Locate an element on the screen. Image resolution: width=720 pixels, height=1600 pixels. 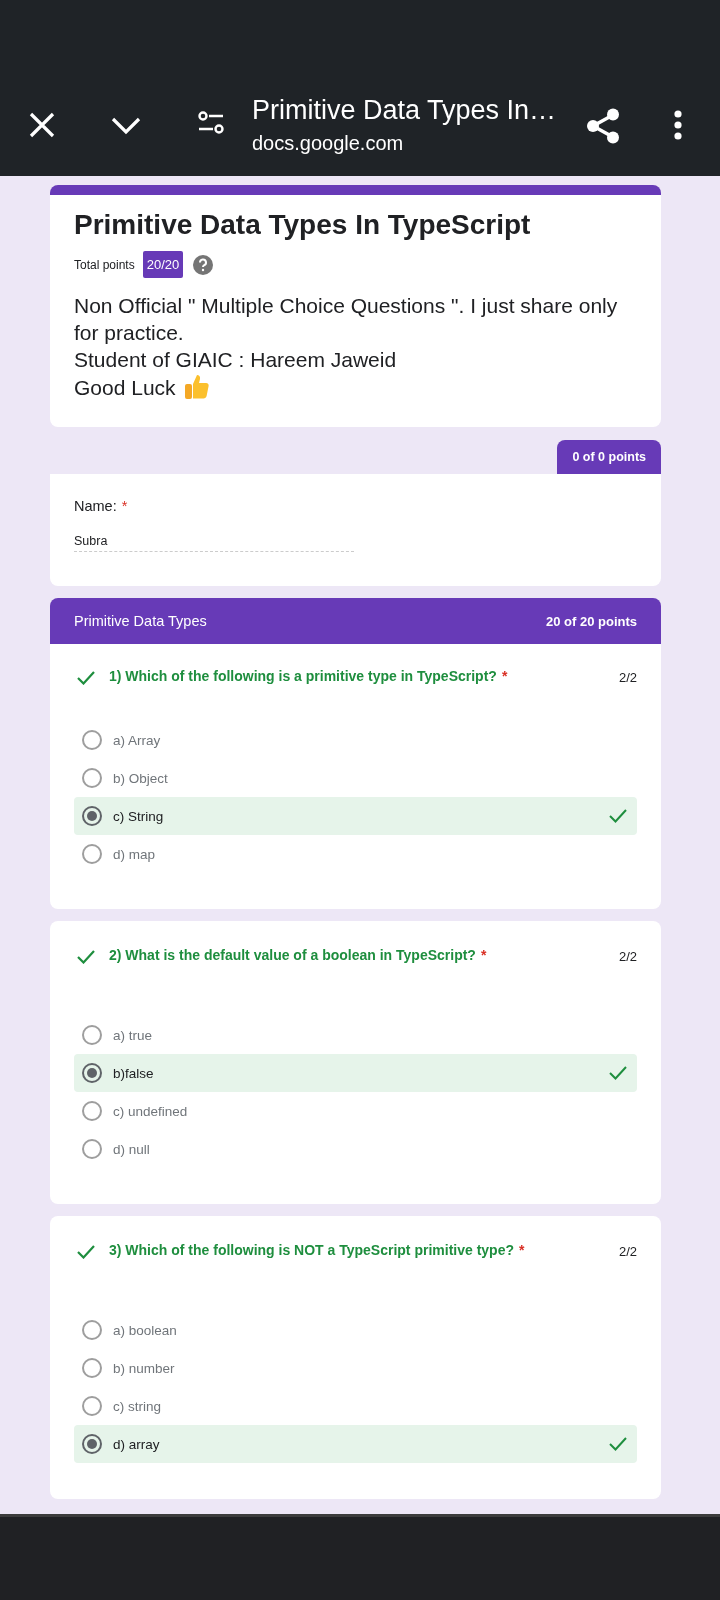
question-text: 3) Which of the following is NOT a TypeScript primitive type? is located at coordinates (311, 1250).